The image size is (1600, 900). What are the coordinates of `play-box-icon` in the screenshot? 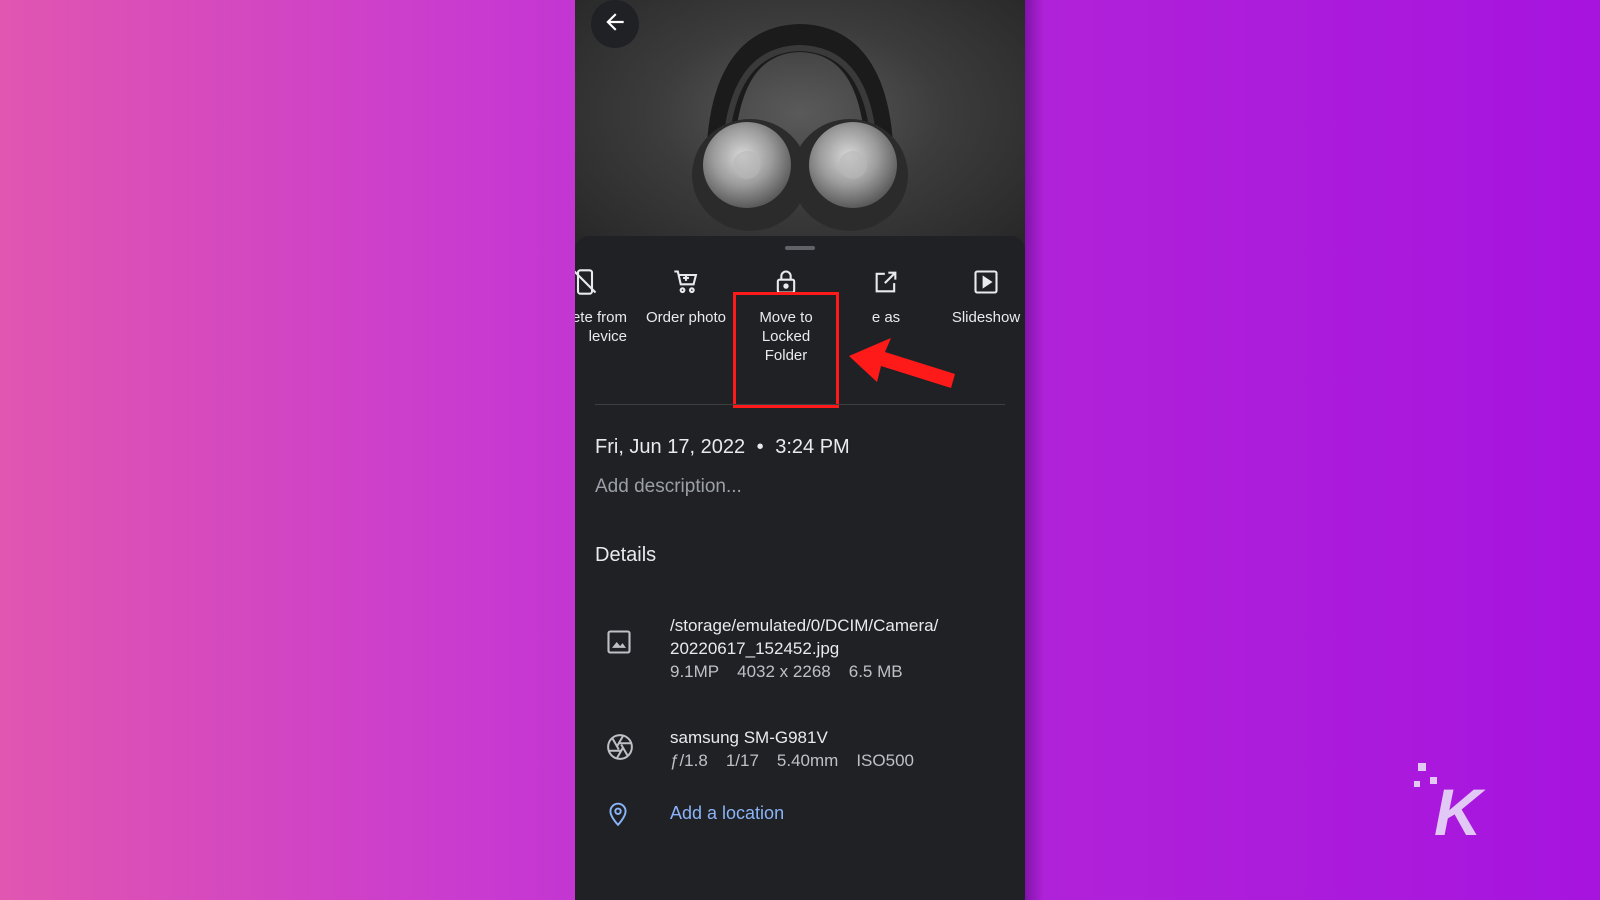 It's located at (980, 282).